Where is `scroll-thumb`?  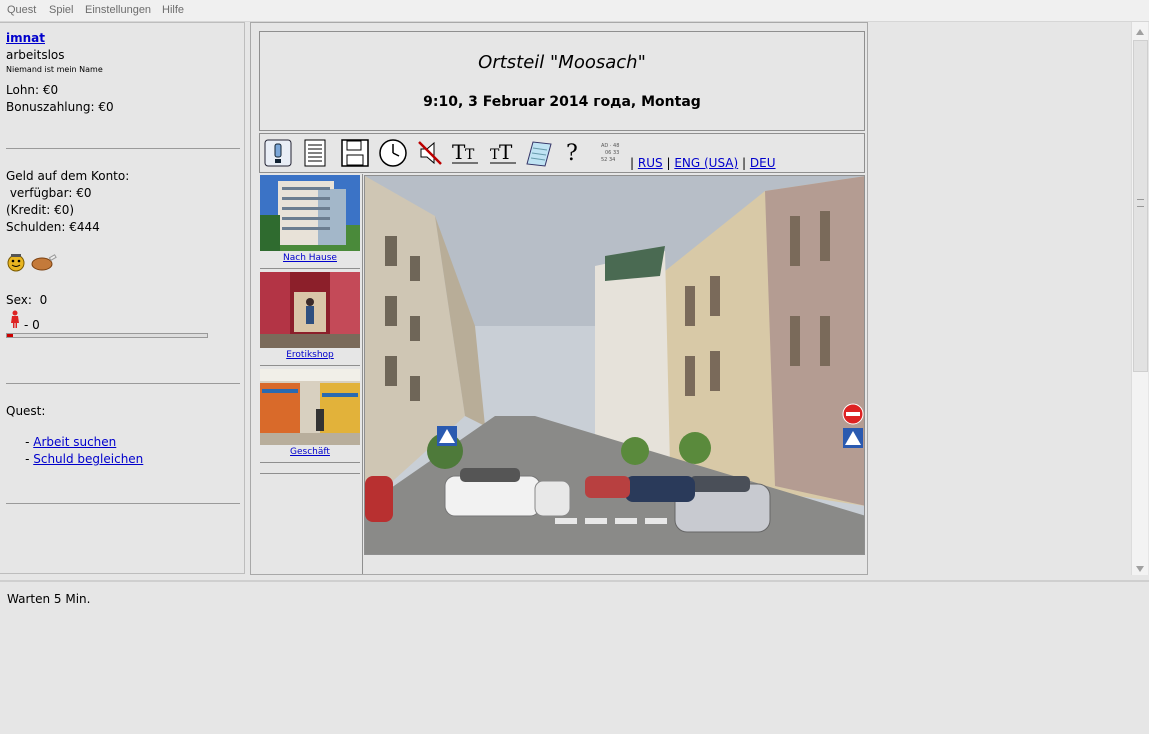 scroll-thumb is located at coordinates (1140, 206).